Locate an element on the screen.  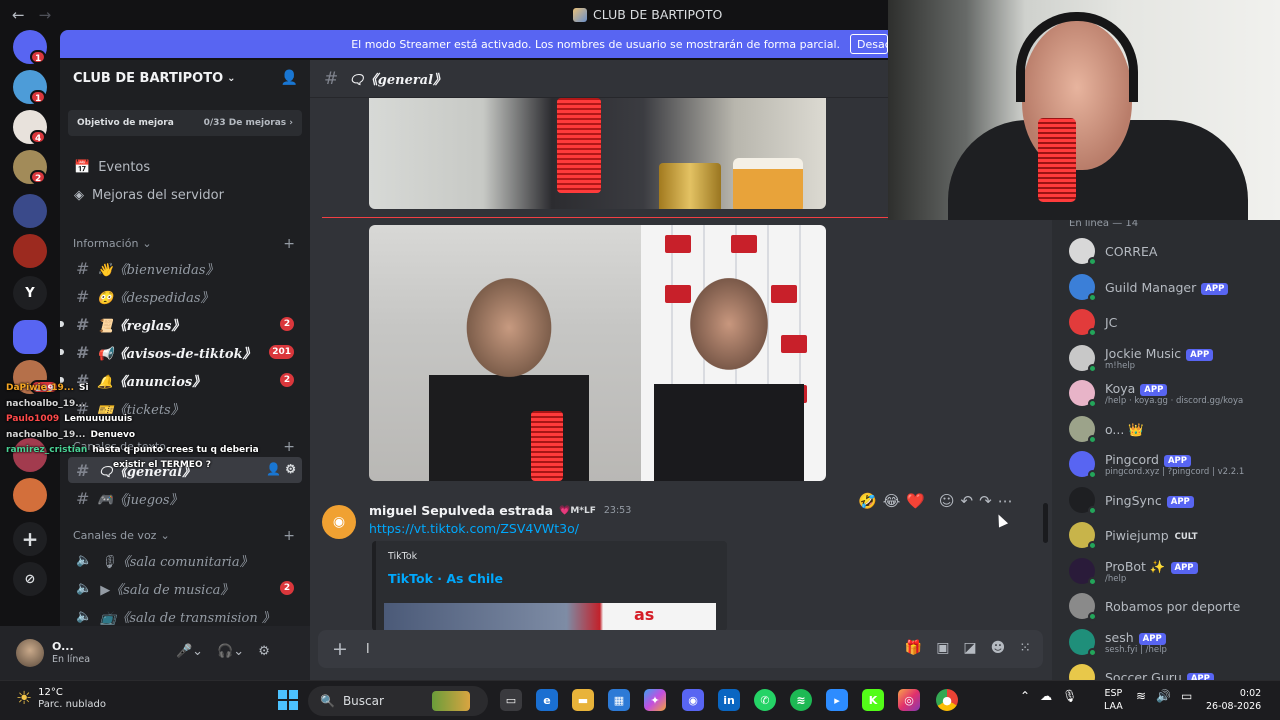
task-view-icon: ▭ is located at coordinates (511, 700).